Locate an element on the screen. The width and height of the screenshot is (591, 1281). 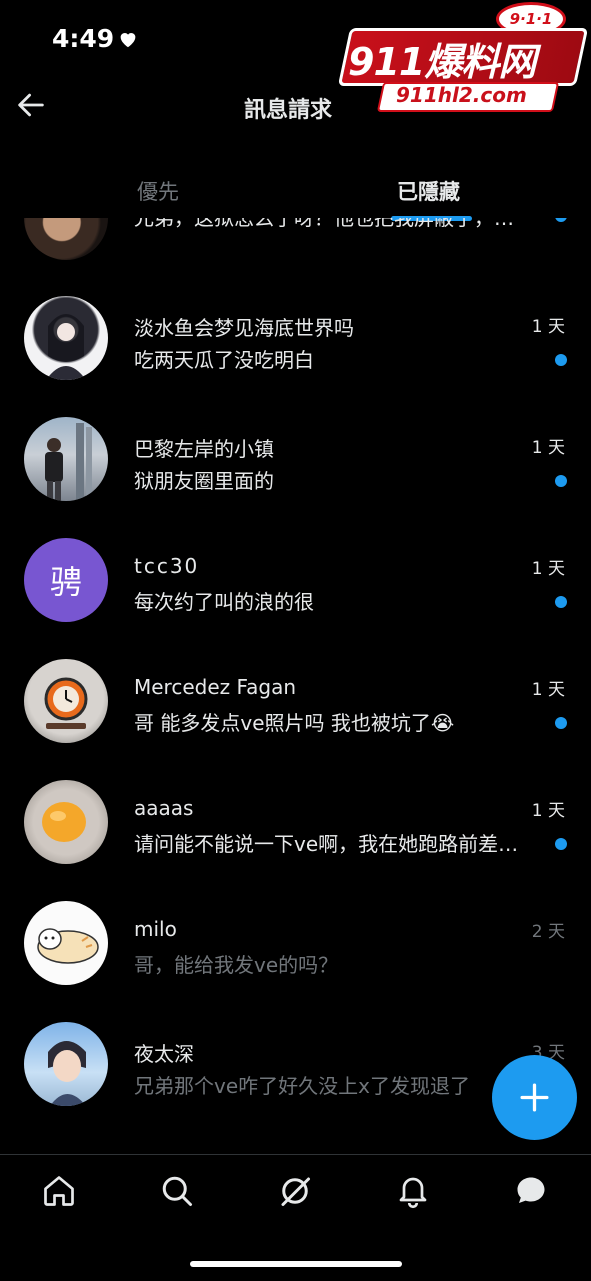
grok-icon is located at coordinates (295, 1191).